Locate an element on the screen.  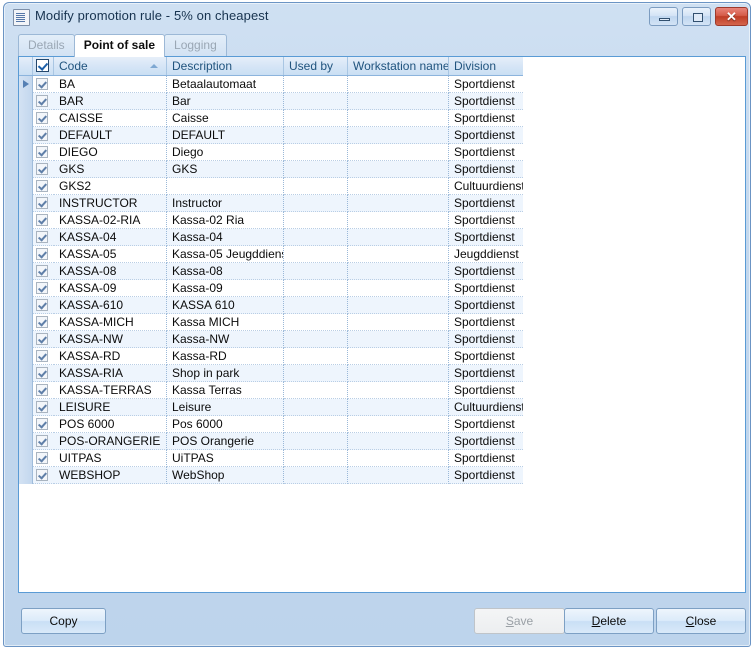
table-row: WEBSHOP WebShop Sportdienst is located at coordinates (271, 475).